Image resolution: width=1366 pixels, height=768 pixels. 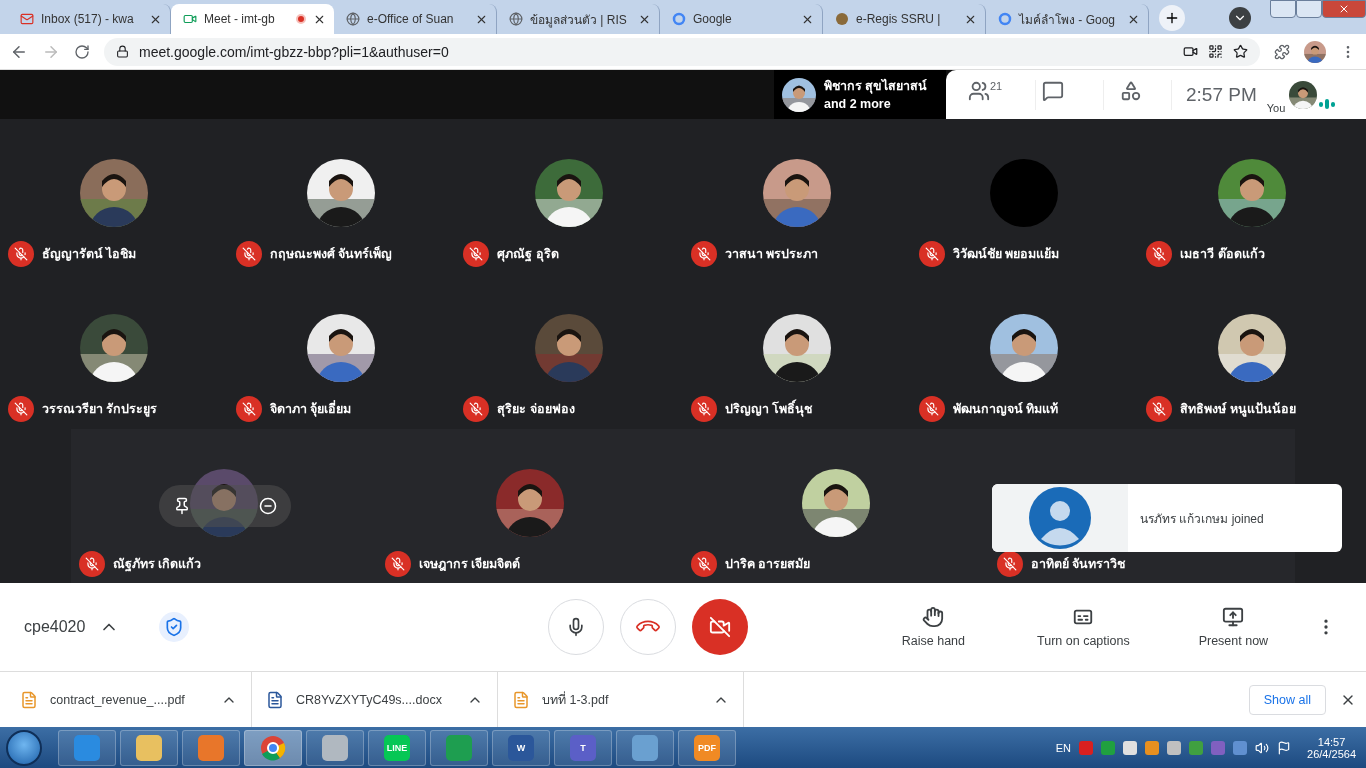 I want to click on participant-name: วาสนา พรประภา, so click(x=772, y=254).